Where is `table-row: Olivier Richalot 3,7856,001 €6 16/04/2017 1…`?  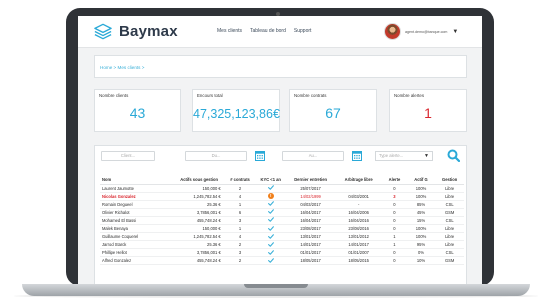 table-row: Olivier Richalot 3,7856,001 €6 16/04/2017 1… is located at coordinates (282, 212).